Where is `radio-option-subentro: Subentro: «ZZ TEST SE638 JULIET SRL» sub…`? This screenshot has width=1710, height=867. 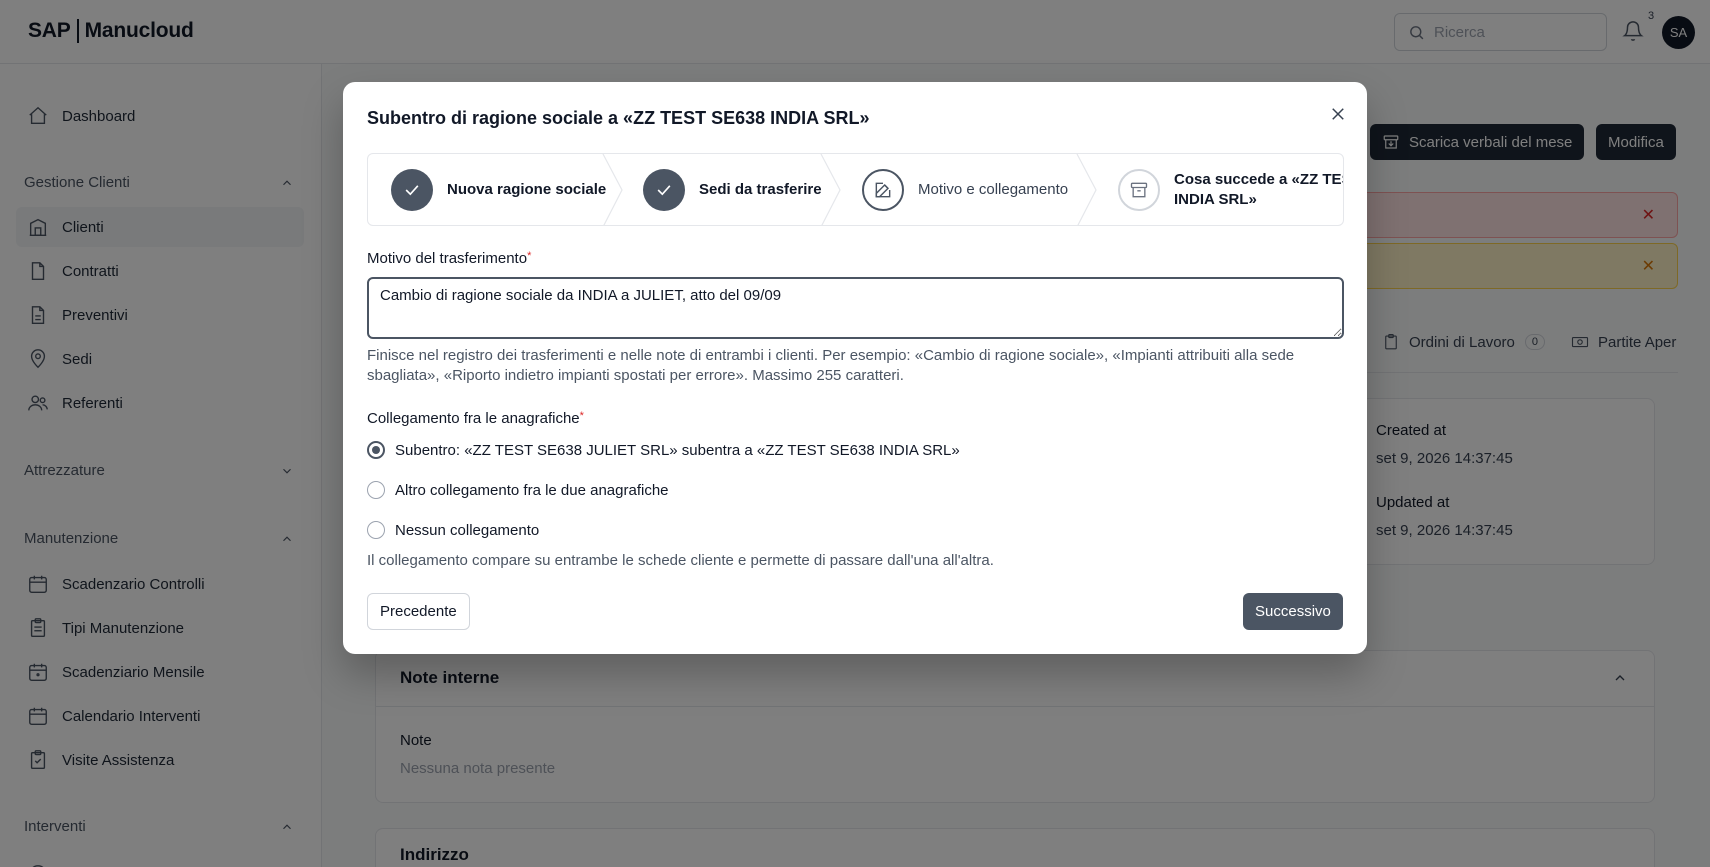
radio-option-subentro: Subentro: «ZZ TEST SE638 JULIET SRL» sub… is located at coordinates (663, 450).